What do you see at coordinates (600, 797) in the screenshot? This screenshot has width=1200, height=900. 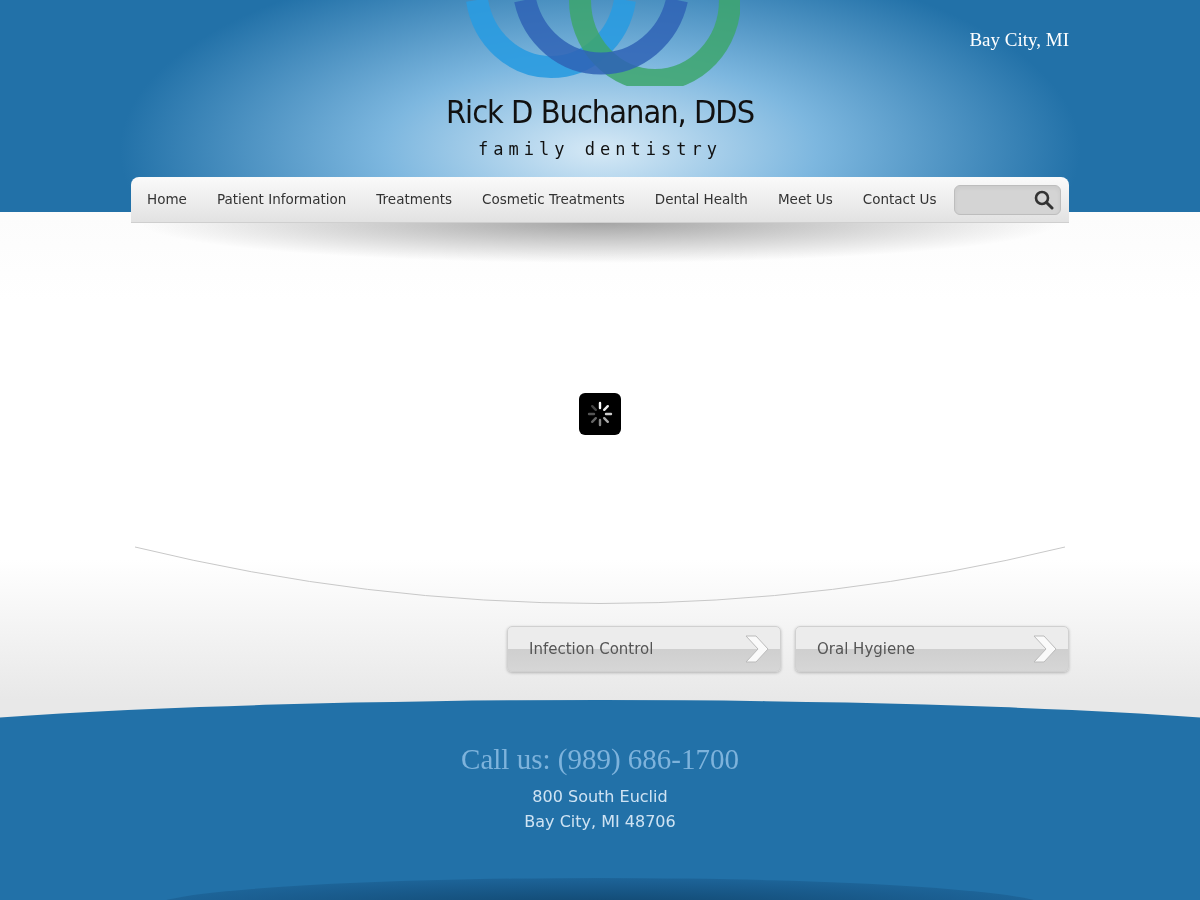 I see `address-line: 800 South Euclid` at bounding box center [600, 797].